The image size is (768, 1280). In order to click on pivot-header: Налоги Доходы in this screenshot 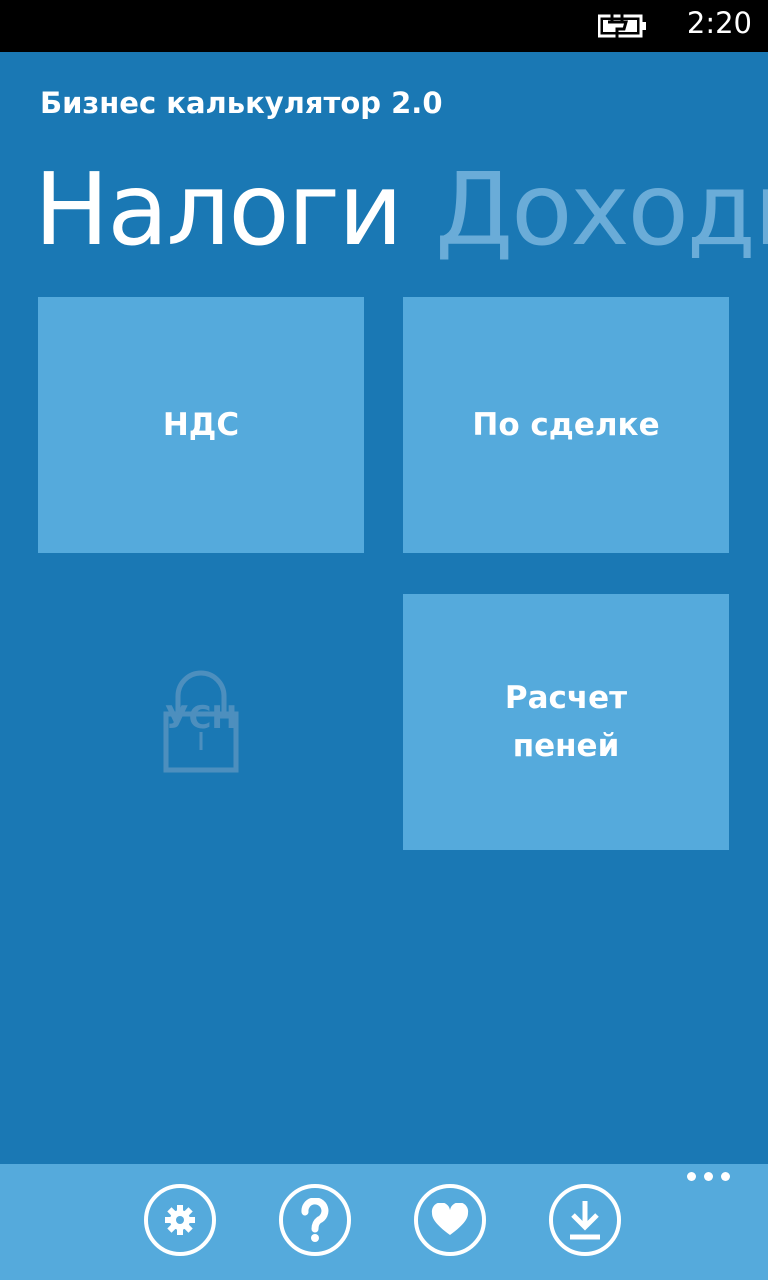, I will do `click(401, 210)`.